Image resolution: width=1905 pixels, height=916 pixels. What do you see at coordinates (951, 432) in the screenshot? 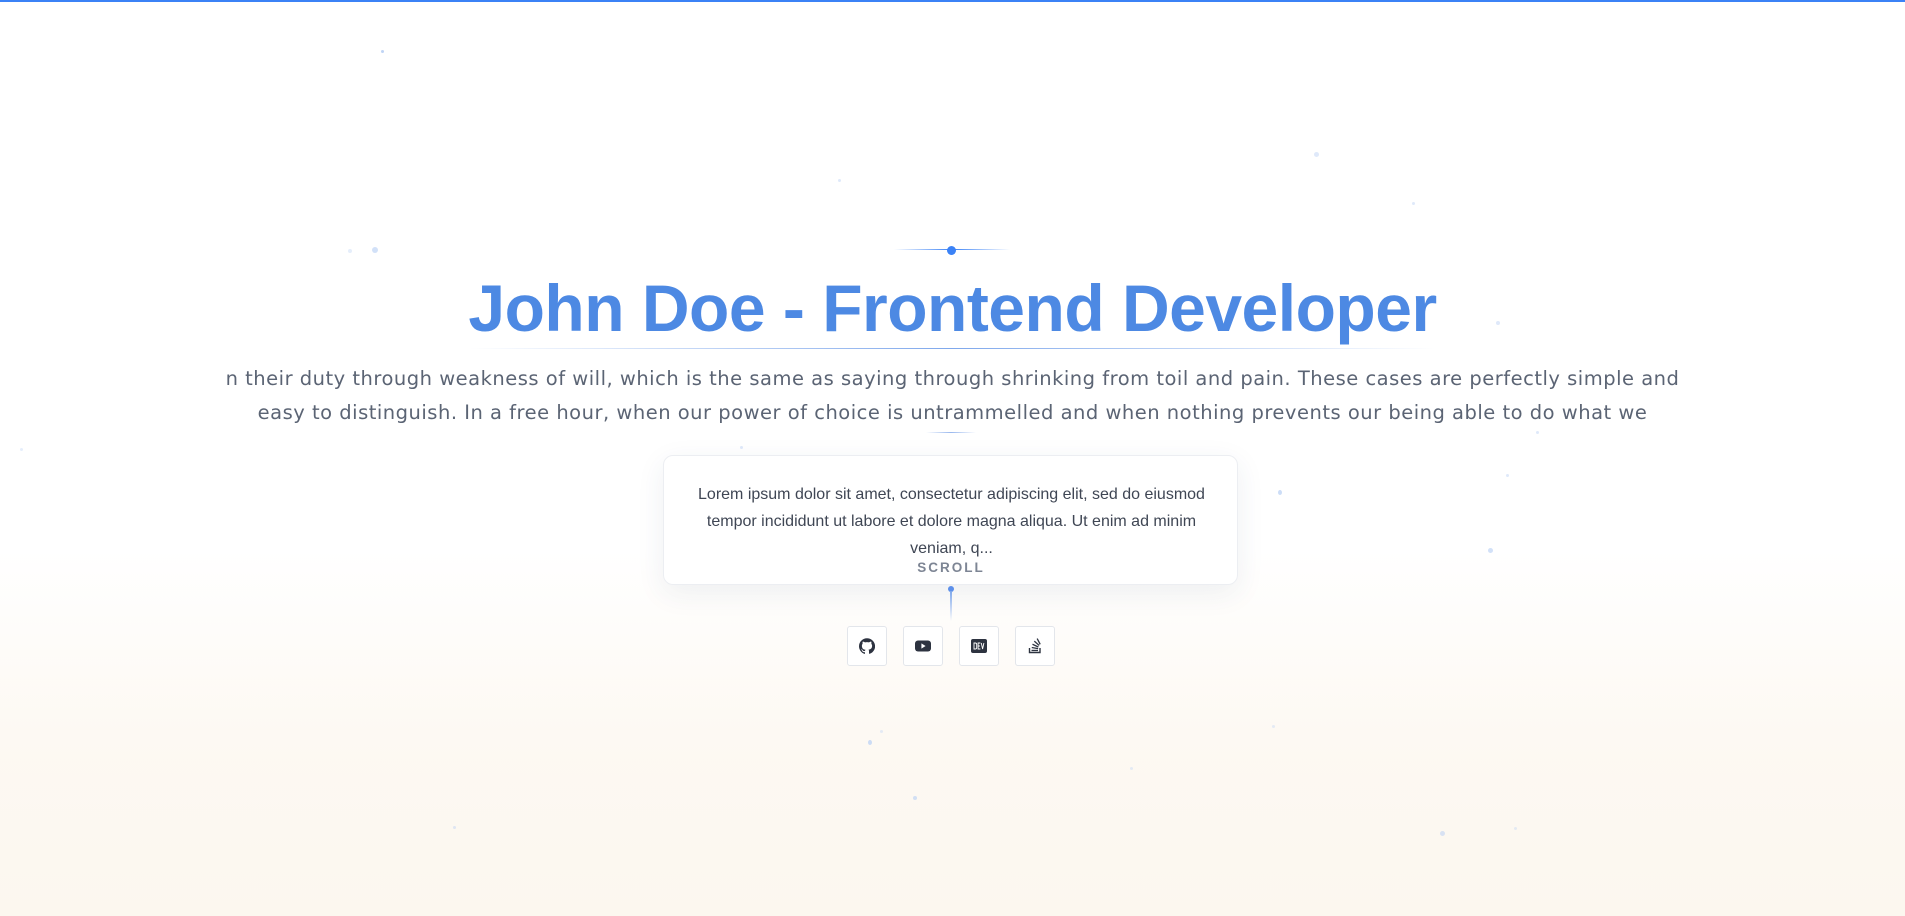
I see `subtitle-accent-line` at bounding box center [951, 432].